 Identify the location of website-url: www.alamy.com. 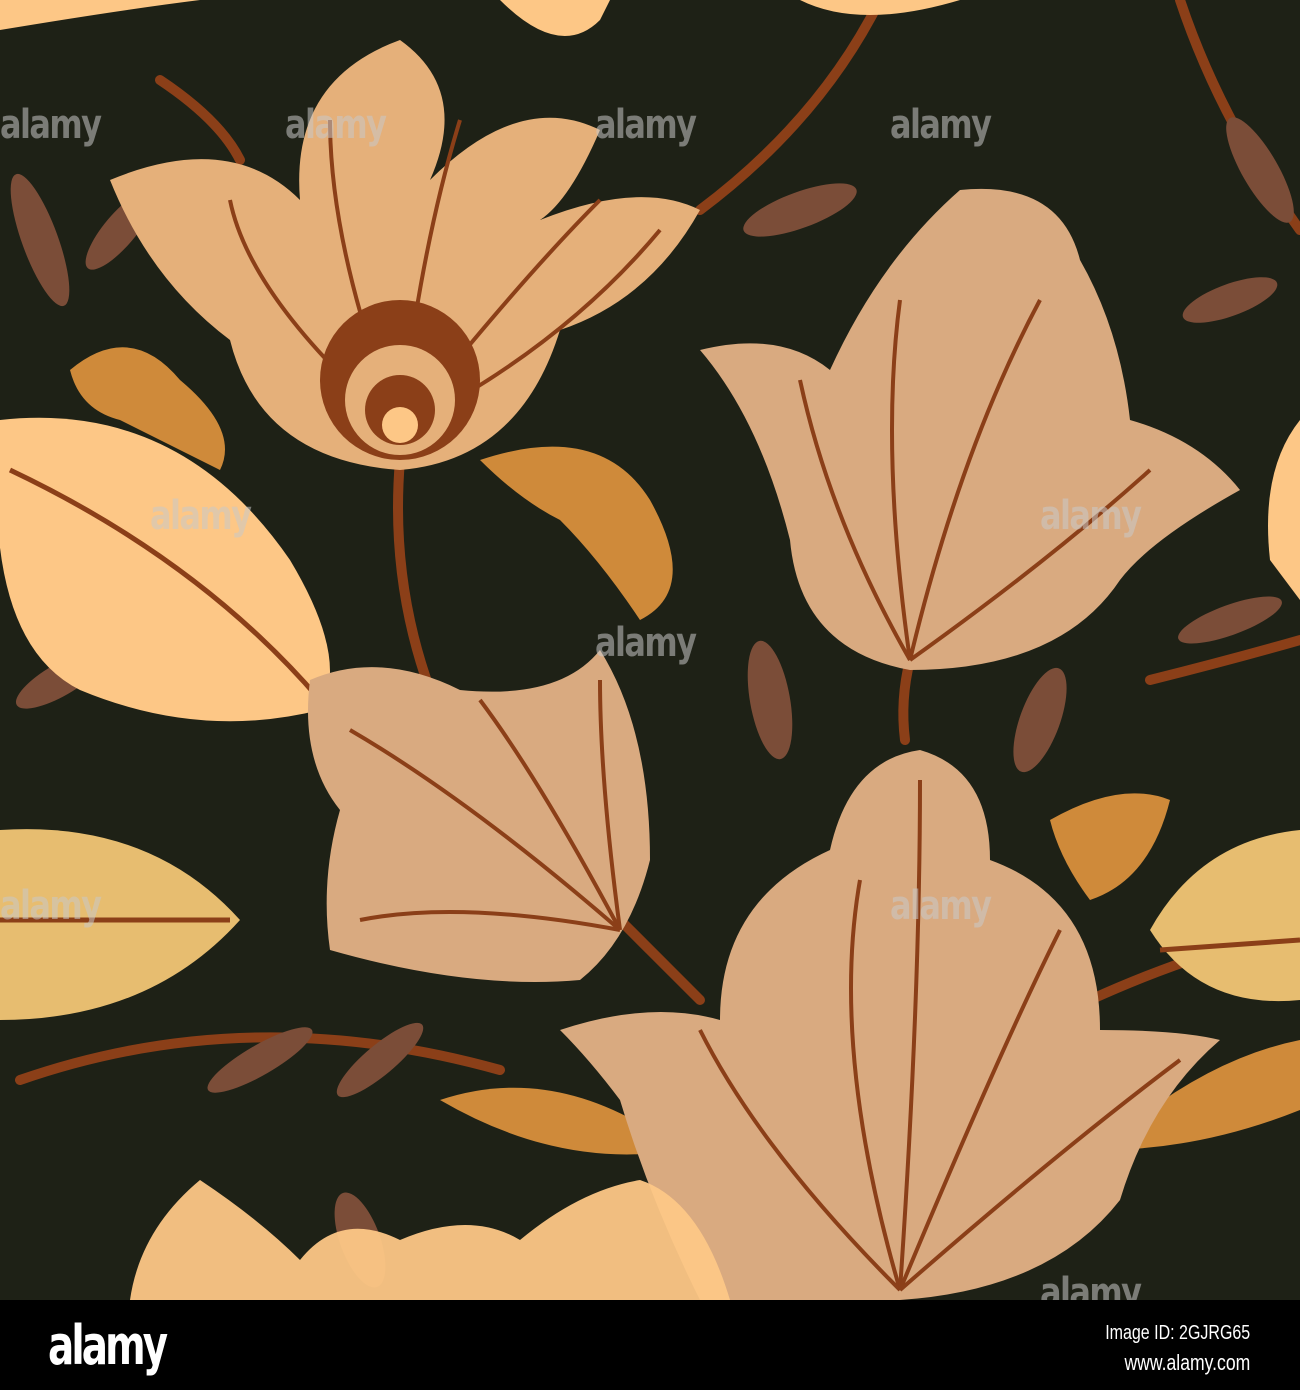
(1187, 1362).